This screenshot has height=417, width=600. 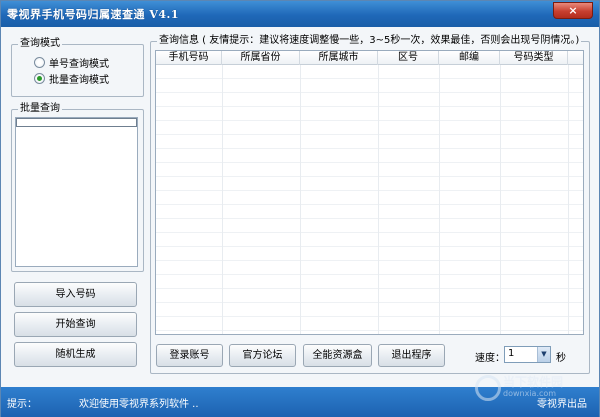 What do you see at coordinates (337, 355) in the screenshot?
I see `resource-box-button: 全能资源盒` at bounding box center [337, 355].